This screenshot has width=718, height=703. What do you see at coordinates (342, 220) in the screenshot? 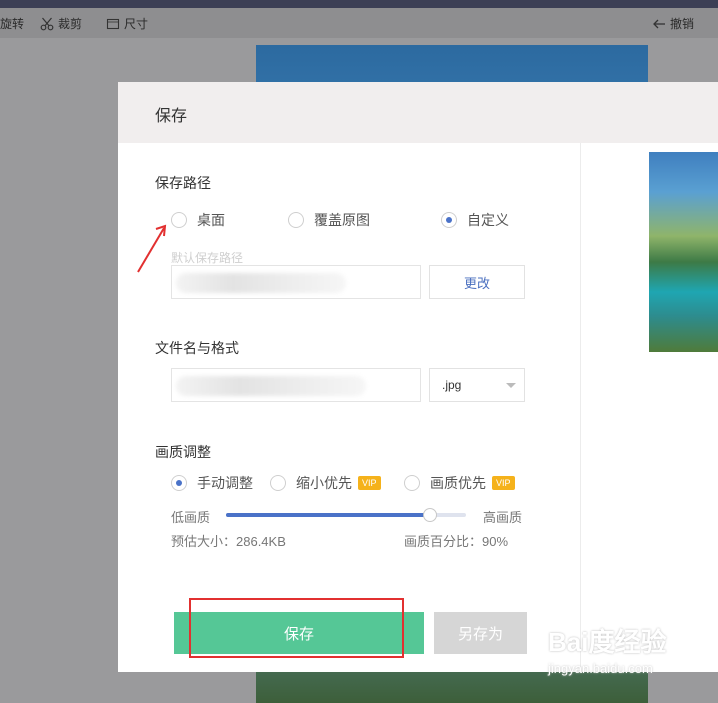
I see `radio-overwrite-label: 覆盖原图` at bounding box center [342, 220].